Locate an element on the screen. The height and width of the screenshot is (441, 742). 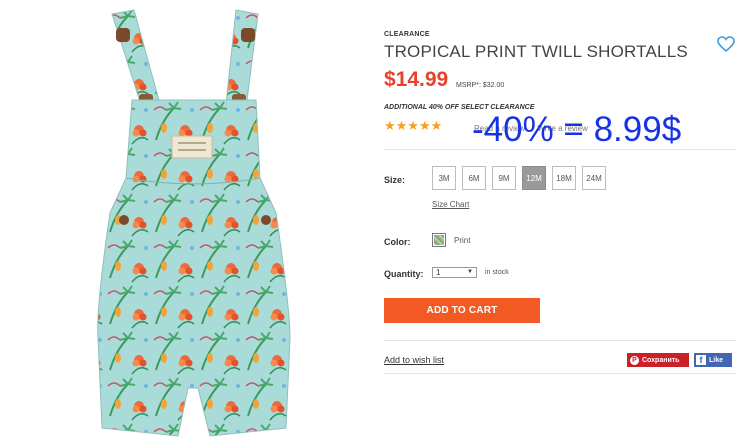
stock-status: in stock is located at coordinates (497, 272).